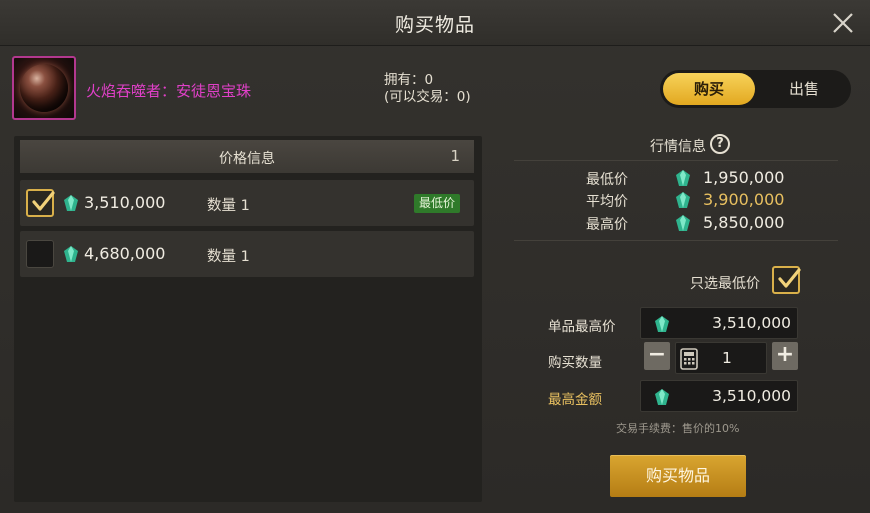 This screenshot has width=870, height=513. I want to click on max-total-label: 最高金额, so click(575, 400).